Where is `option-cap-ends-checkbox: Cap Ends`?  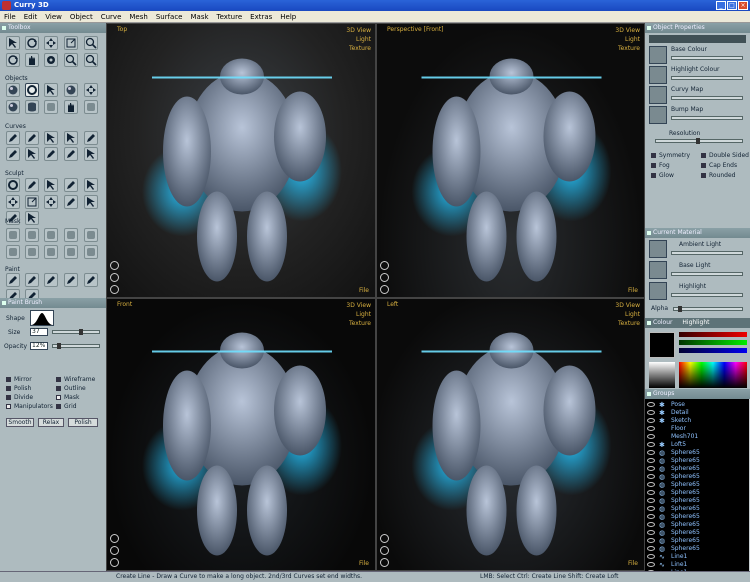
option-cap-ends-checkbox: Cap Ends is located at coordinates (719, 165).